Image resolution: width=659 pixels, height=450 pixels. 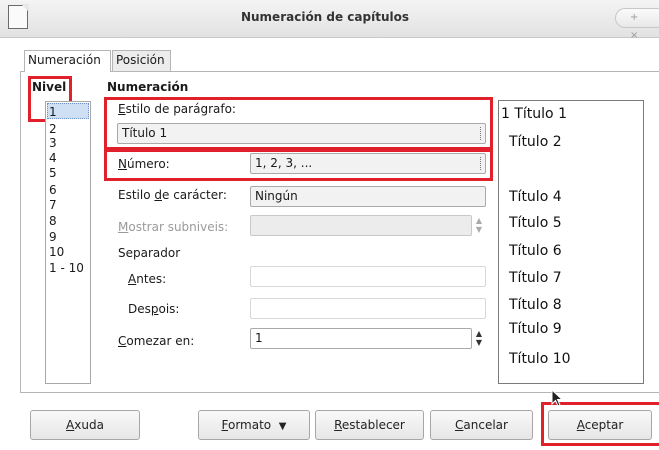 I want to click on mostrar-subniveis-label: Mostrar subniveis:, so click(x=173, y=227).